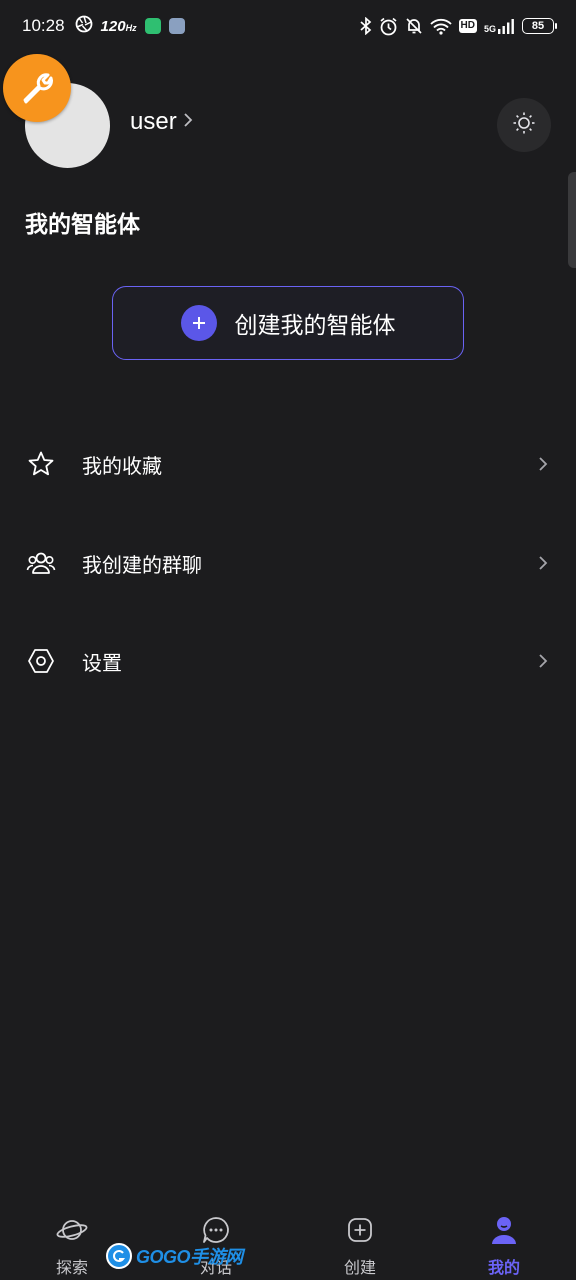  What do you see at coordinates (119, 1256) in the screenshot?
I see `watermark-logo-icon` at bounding box center [119, 1256].